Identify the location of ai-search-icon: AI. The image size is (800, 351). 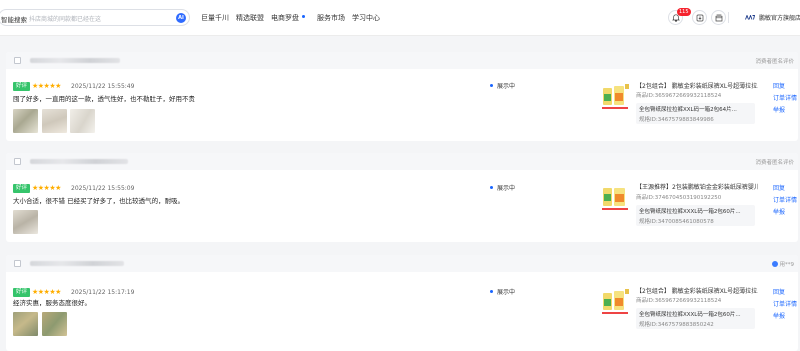
(181, 18).